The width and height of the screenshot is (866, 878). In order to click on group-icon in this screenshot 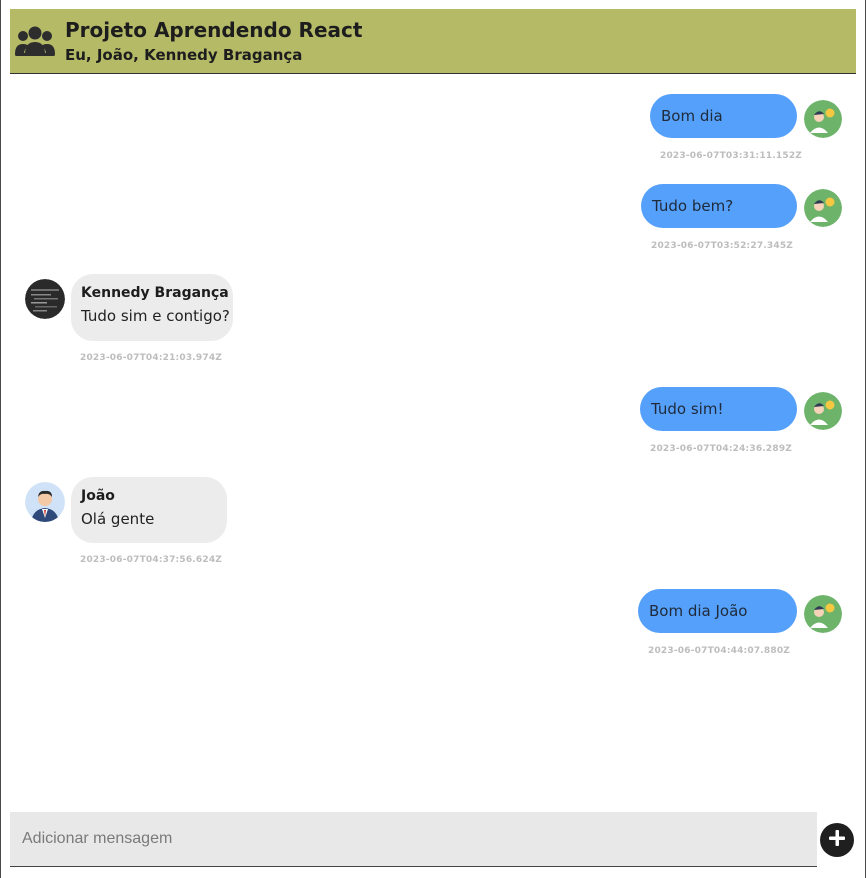, I will do `click(35, 41)`.